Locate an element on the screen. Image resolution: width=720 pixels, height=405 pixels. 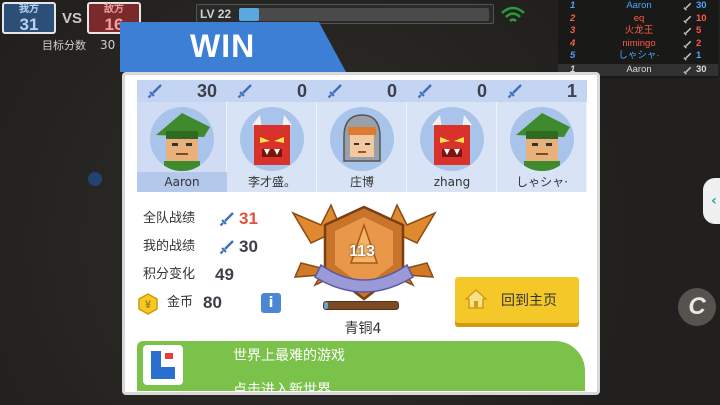
player-kill-count: 30 is located at coordinates (206, 91).